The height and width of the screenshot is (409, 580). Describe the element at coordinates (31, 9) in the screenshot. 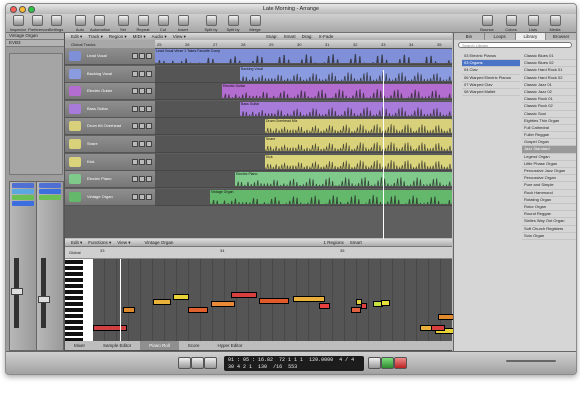

I see `zoom-icon` at that location.